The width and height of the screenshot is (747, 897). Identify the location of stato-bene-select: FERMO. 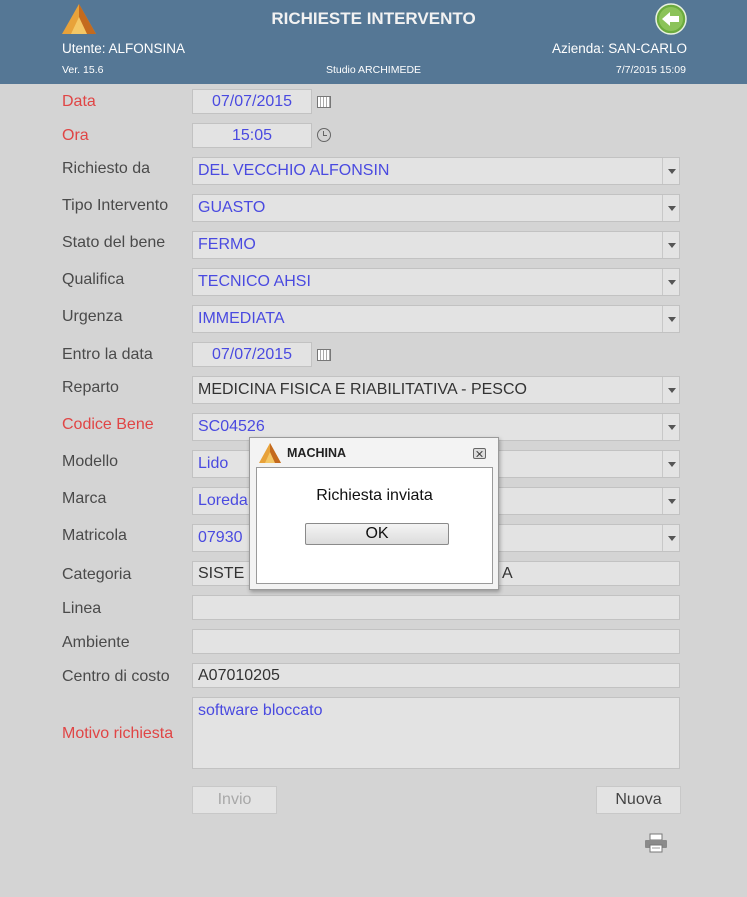
(436, 245).